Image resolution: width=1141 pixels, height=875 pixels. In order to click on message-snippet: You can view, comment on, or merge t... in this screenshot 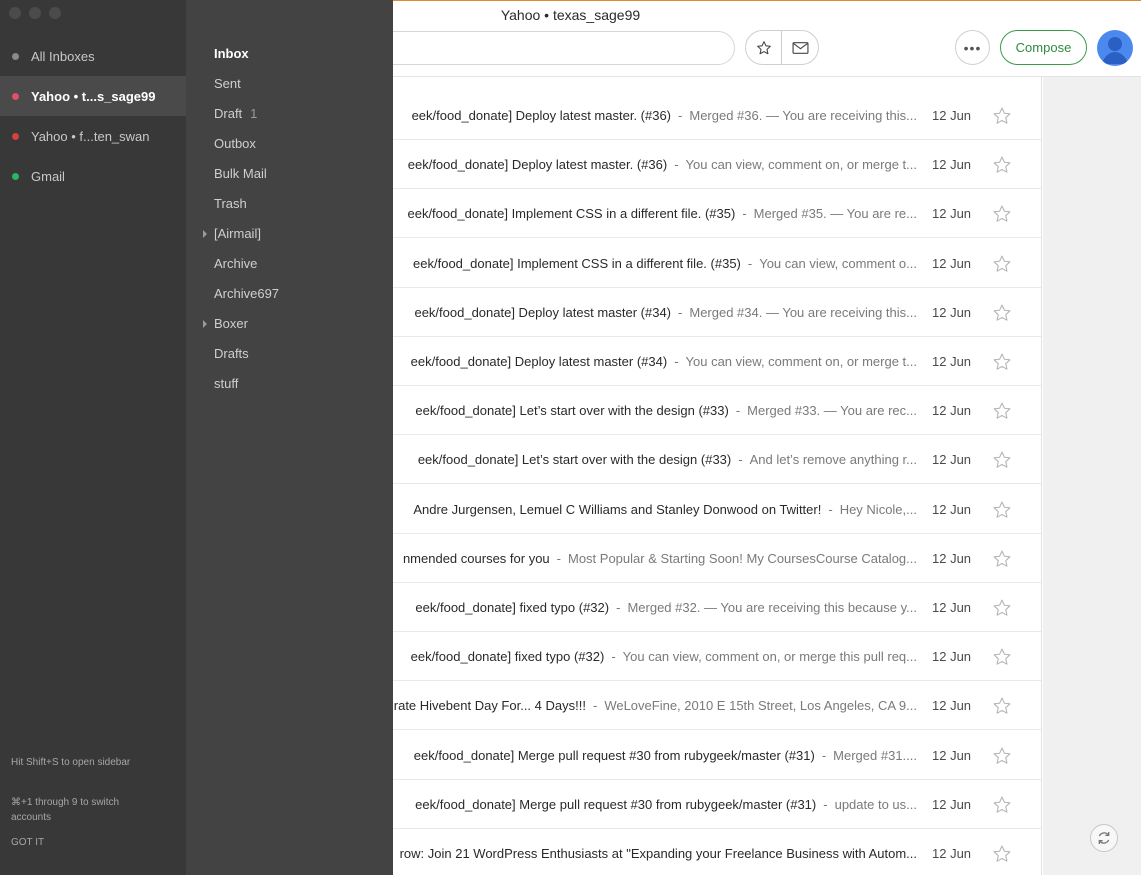, I will do `click(801, 165)`.